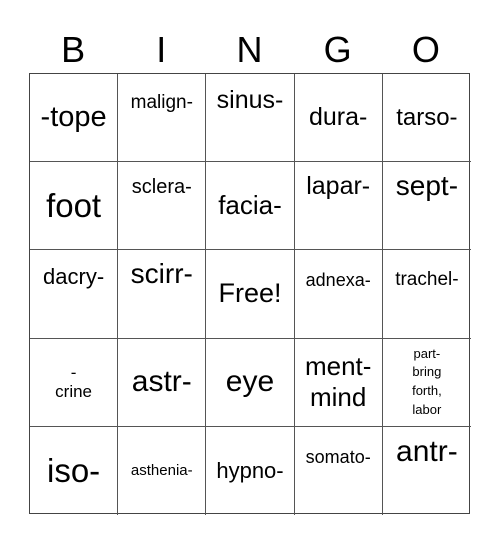  I want to click on bingo-cell: - crine, so click(74, 382).